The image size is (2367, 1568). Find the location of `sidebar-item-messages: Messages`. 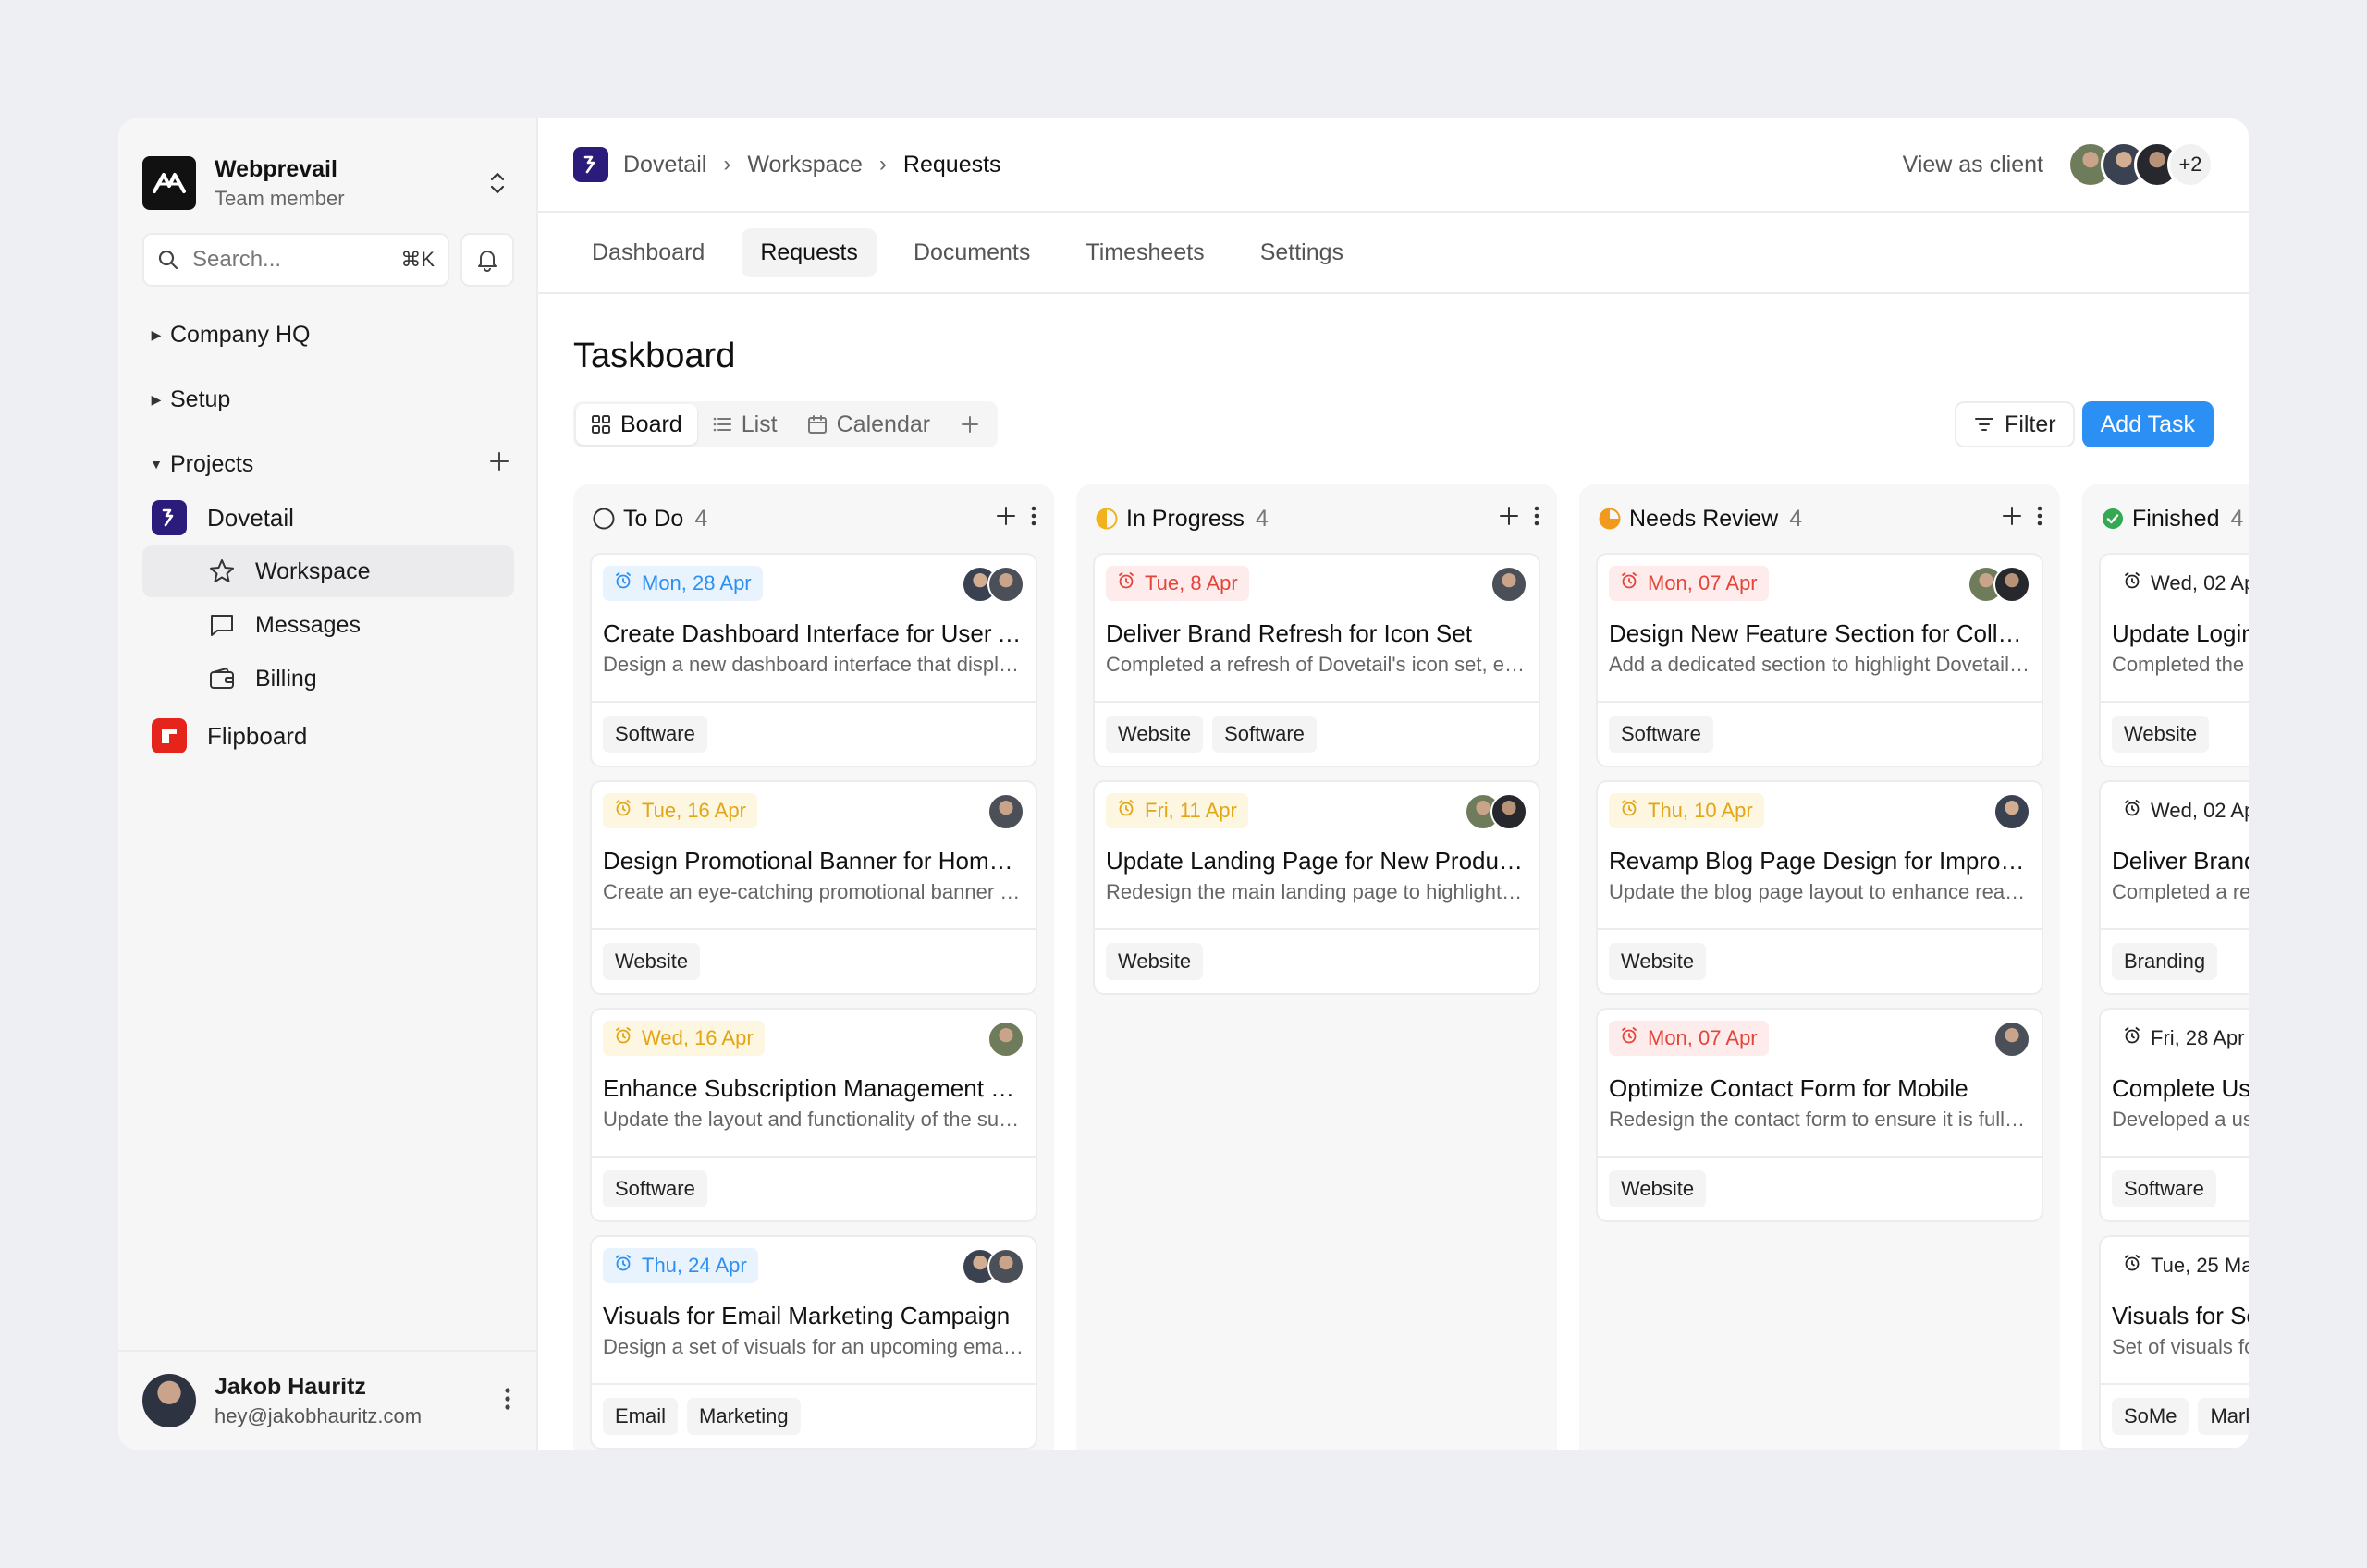

sidebar-item-messages: Messages is located at coordinates (328, 625).